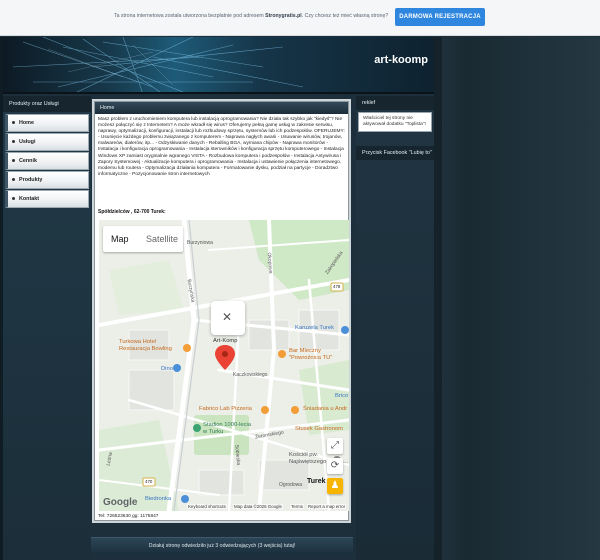 This screenshot has width=600, height=560. I want to click on phone-number: Tel: 726523630 gg: 1175847, so click(128, 516).